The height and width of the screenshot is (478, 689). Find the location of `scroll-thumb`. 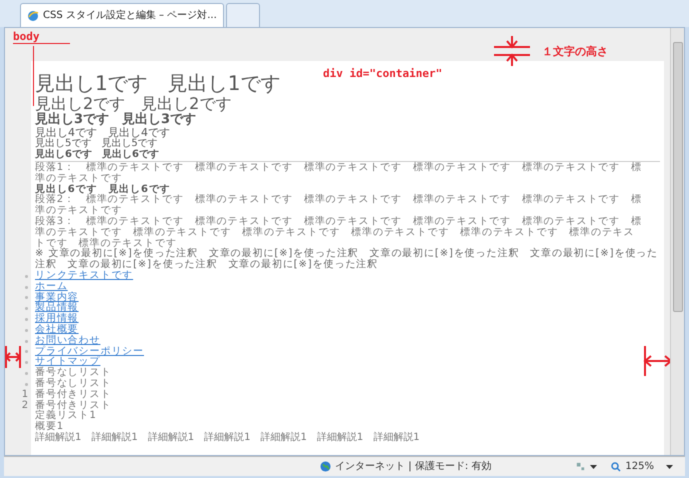

scroll-thumb is located at coordinates (677, 177).